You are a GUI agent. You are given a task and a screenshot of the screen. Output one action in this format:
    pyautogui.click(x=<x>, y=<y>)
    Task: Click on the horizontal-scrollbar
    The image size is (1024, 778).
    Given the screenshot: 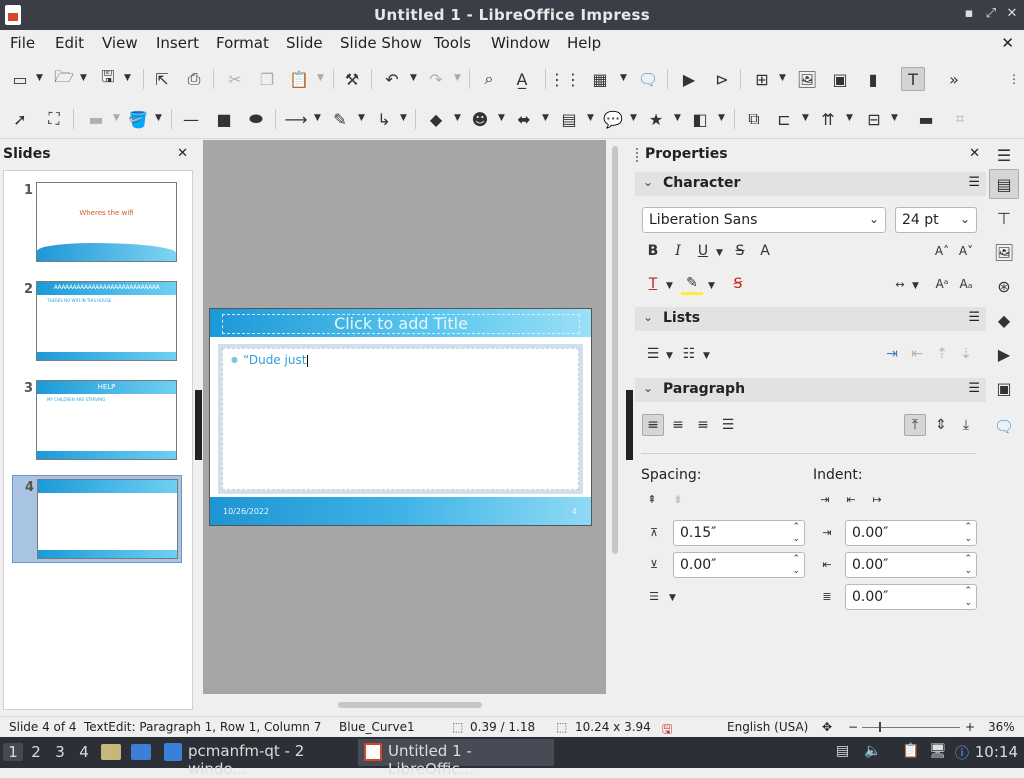 What is the action you would take?
    pyautogui.click(x=413, y=705)
    